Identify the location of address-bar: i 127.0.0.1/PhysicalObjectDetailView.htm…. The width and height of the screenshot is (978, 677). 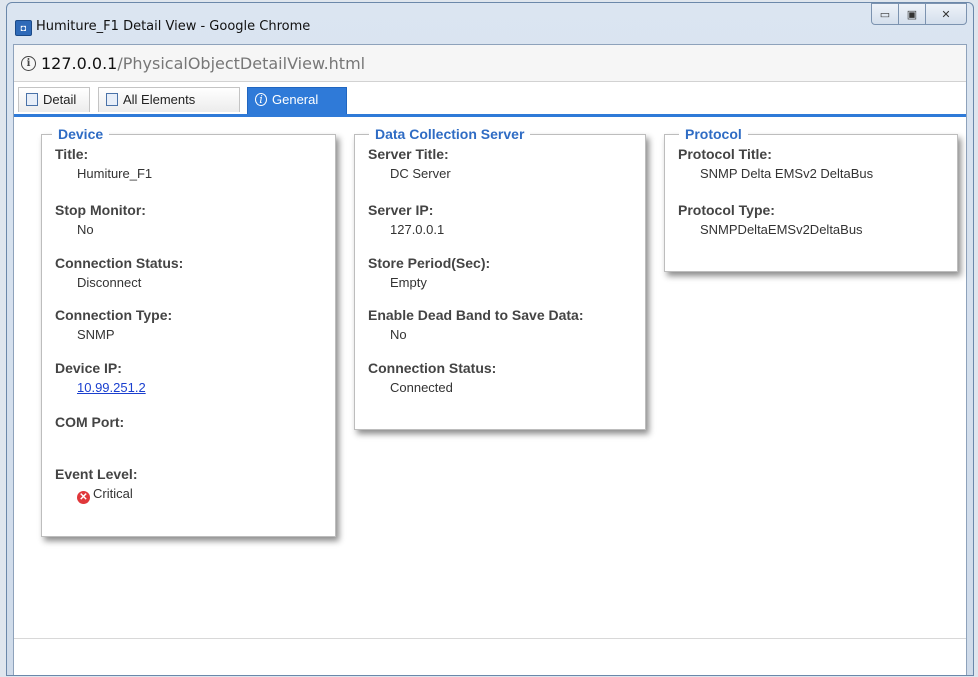
(490, 63).